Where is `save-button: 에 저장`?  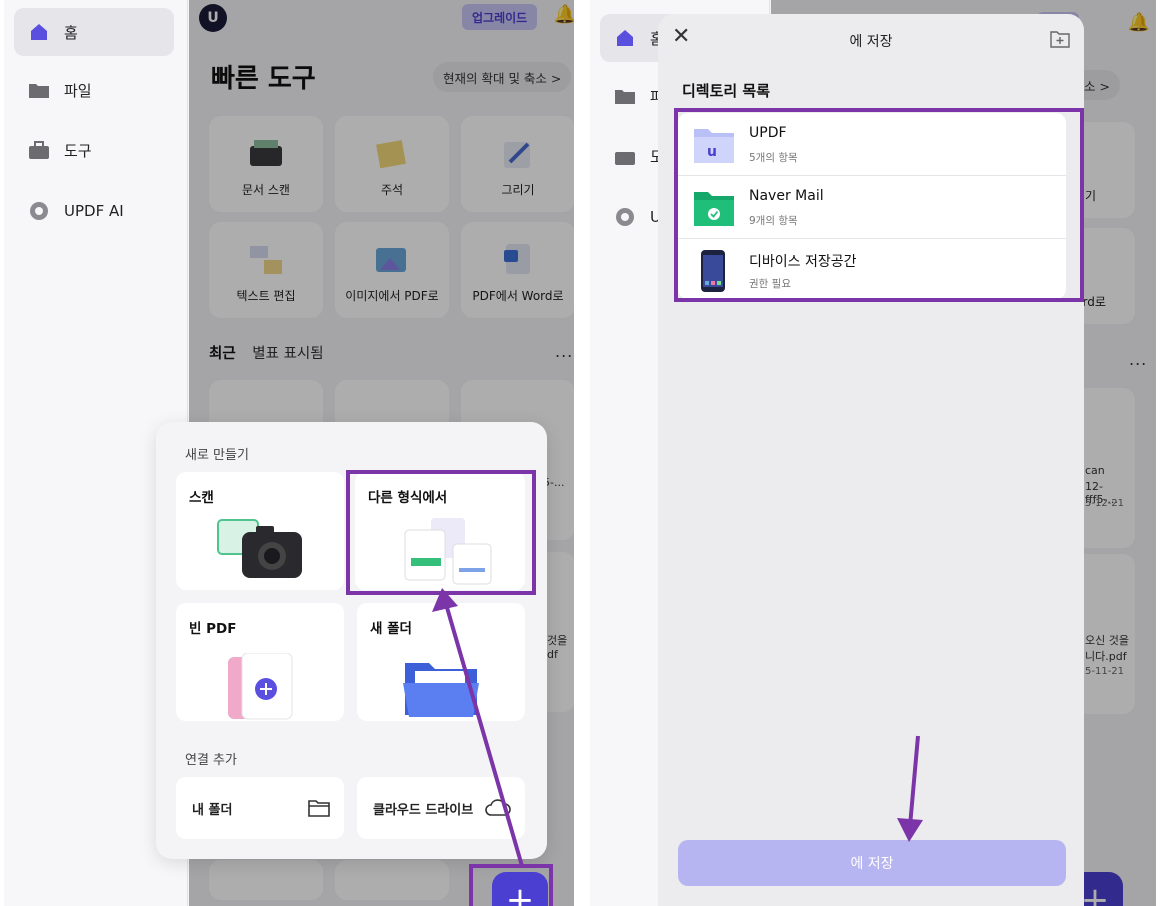 save-button: 에 저장 is located at coordinates (872, 863).